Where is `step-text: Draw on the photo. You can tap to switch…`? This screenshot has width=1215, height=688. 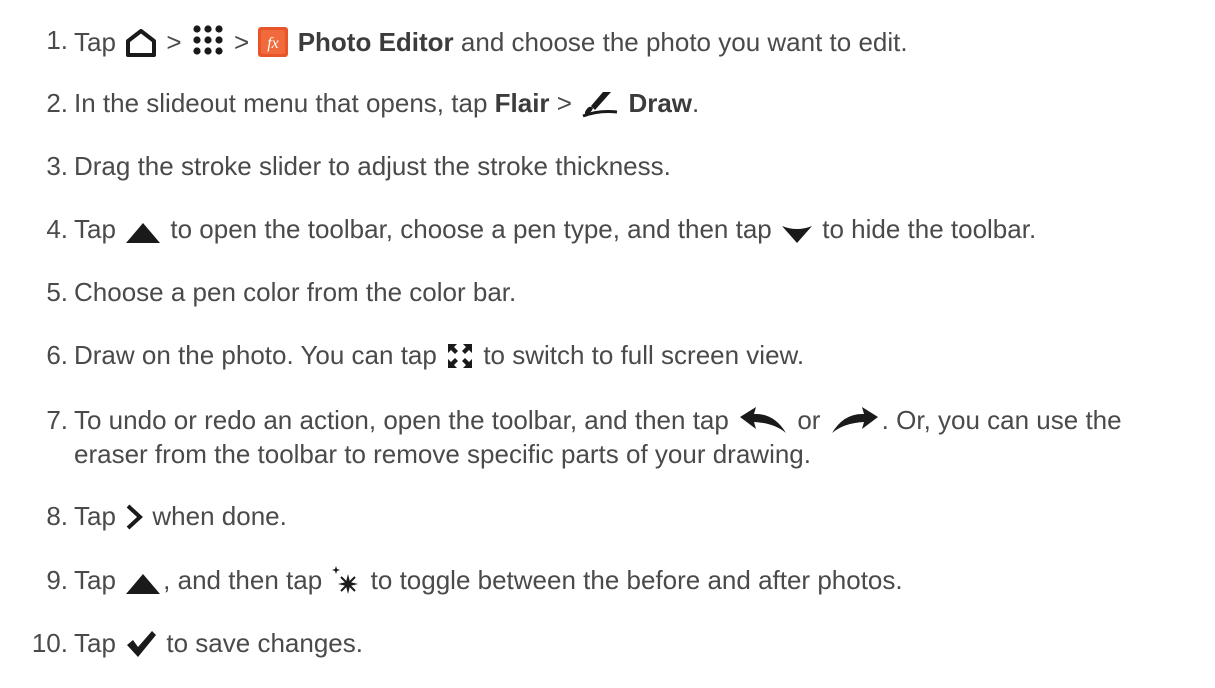
step-text: Draw on the photo. You can tap to switch… is located at coordinates (439, 355).